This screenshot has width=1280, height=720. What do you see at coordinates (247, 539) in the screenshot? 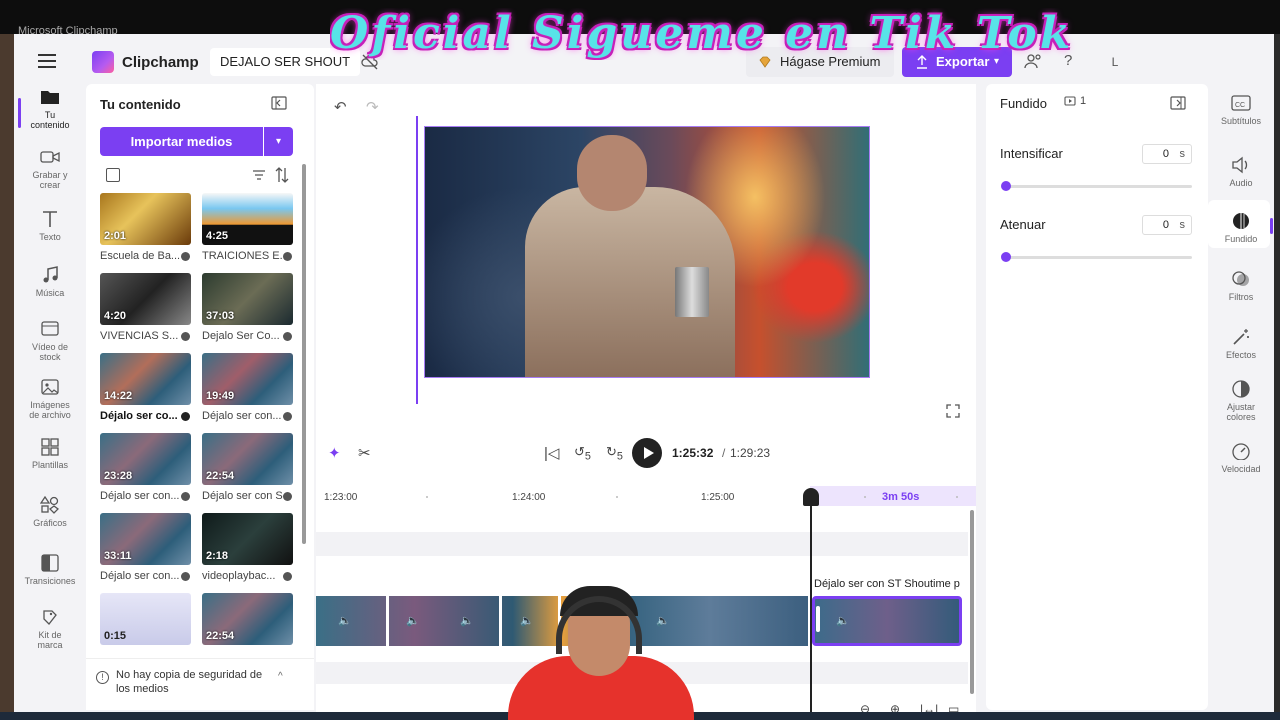
I see `media-thumbnail: 2:18` at bounding box center [247, 539].